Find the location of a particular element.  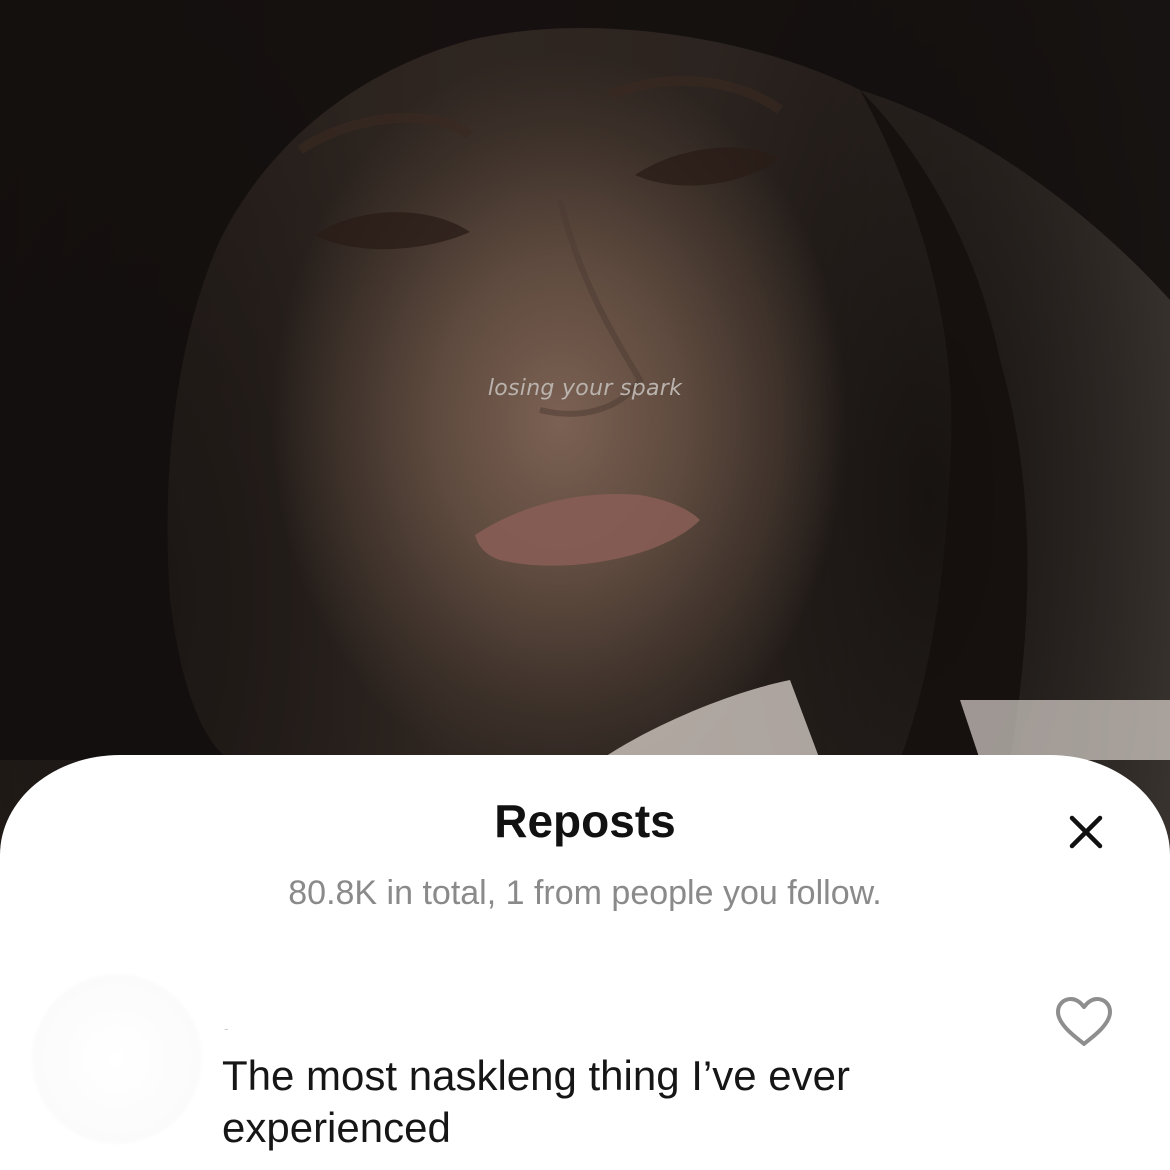

close-icon is located at coordinates (1086, 832).